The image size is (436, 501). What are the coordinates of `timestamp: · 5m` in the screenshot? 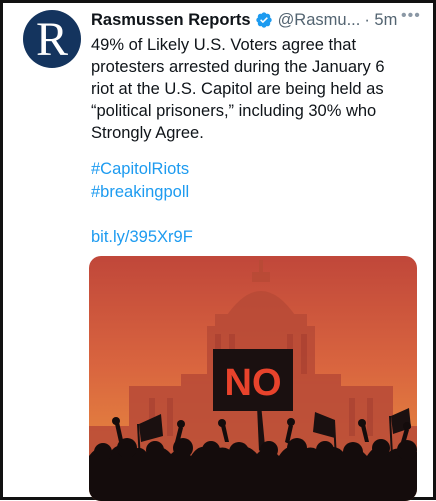 It's located at (380, 20).